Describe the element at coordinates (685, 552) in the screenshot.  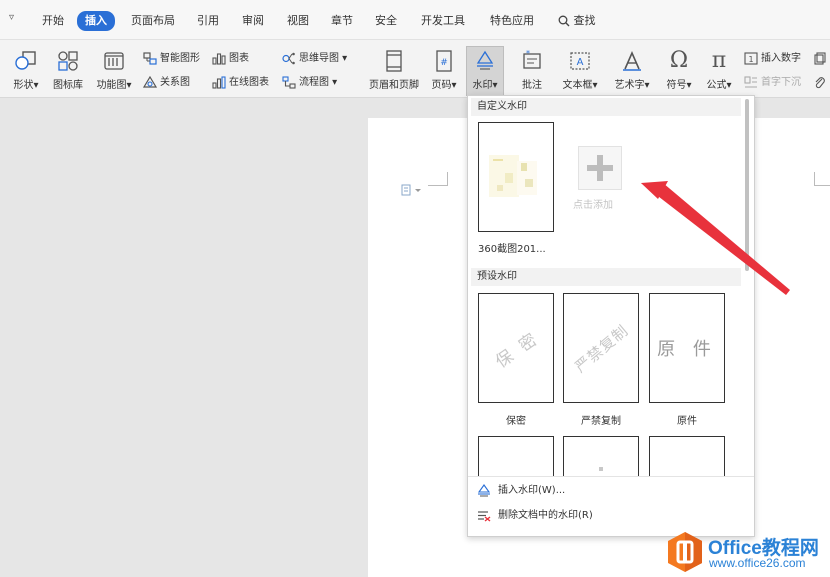
I see `office-logo-icon` at that location.